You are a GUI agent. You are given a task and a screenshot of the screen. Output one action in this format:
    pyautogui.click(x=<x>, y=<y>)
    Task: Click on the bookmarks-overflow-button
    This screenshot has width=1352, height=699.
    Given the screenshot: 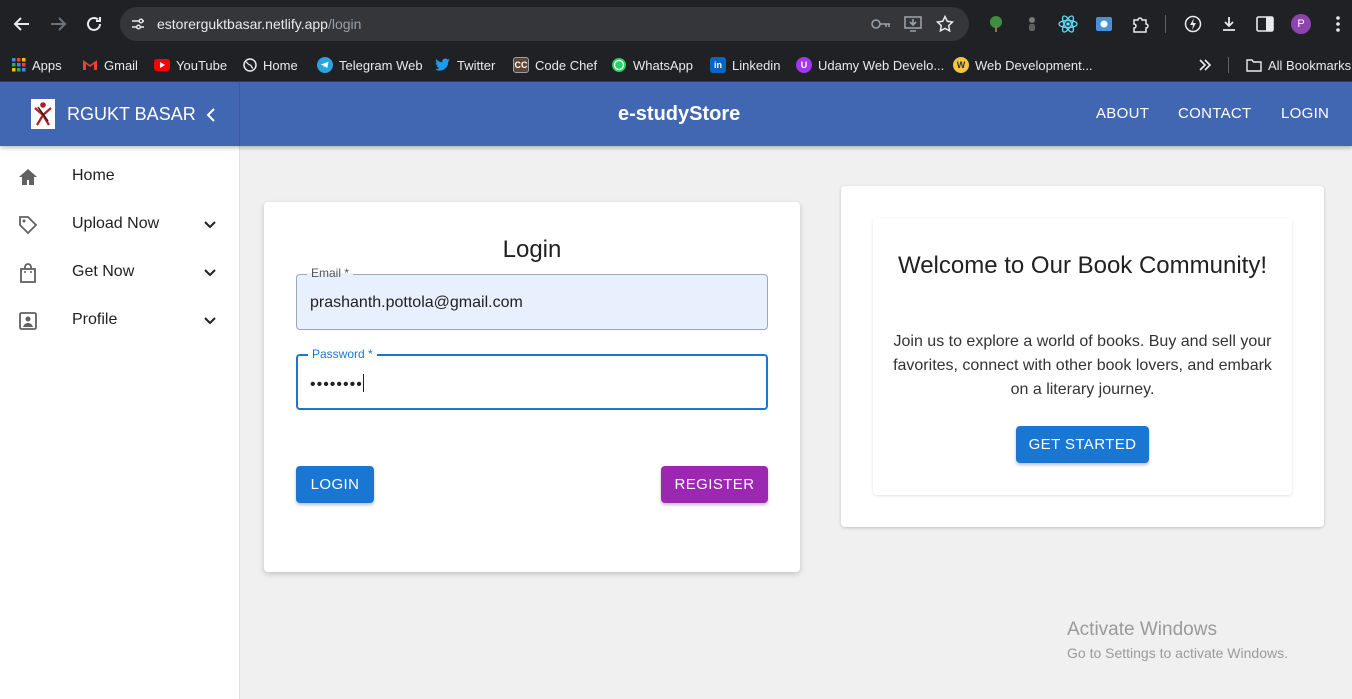 What is the action you would take?
    pyautogui.click(x=1205, y=65)
    